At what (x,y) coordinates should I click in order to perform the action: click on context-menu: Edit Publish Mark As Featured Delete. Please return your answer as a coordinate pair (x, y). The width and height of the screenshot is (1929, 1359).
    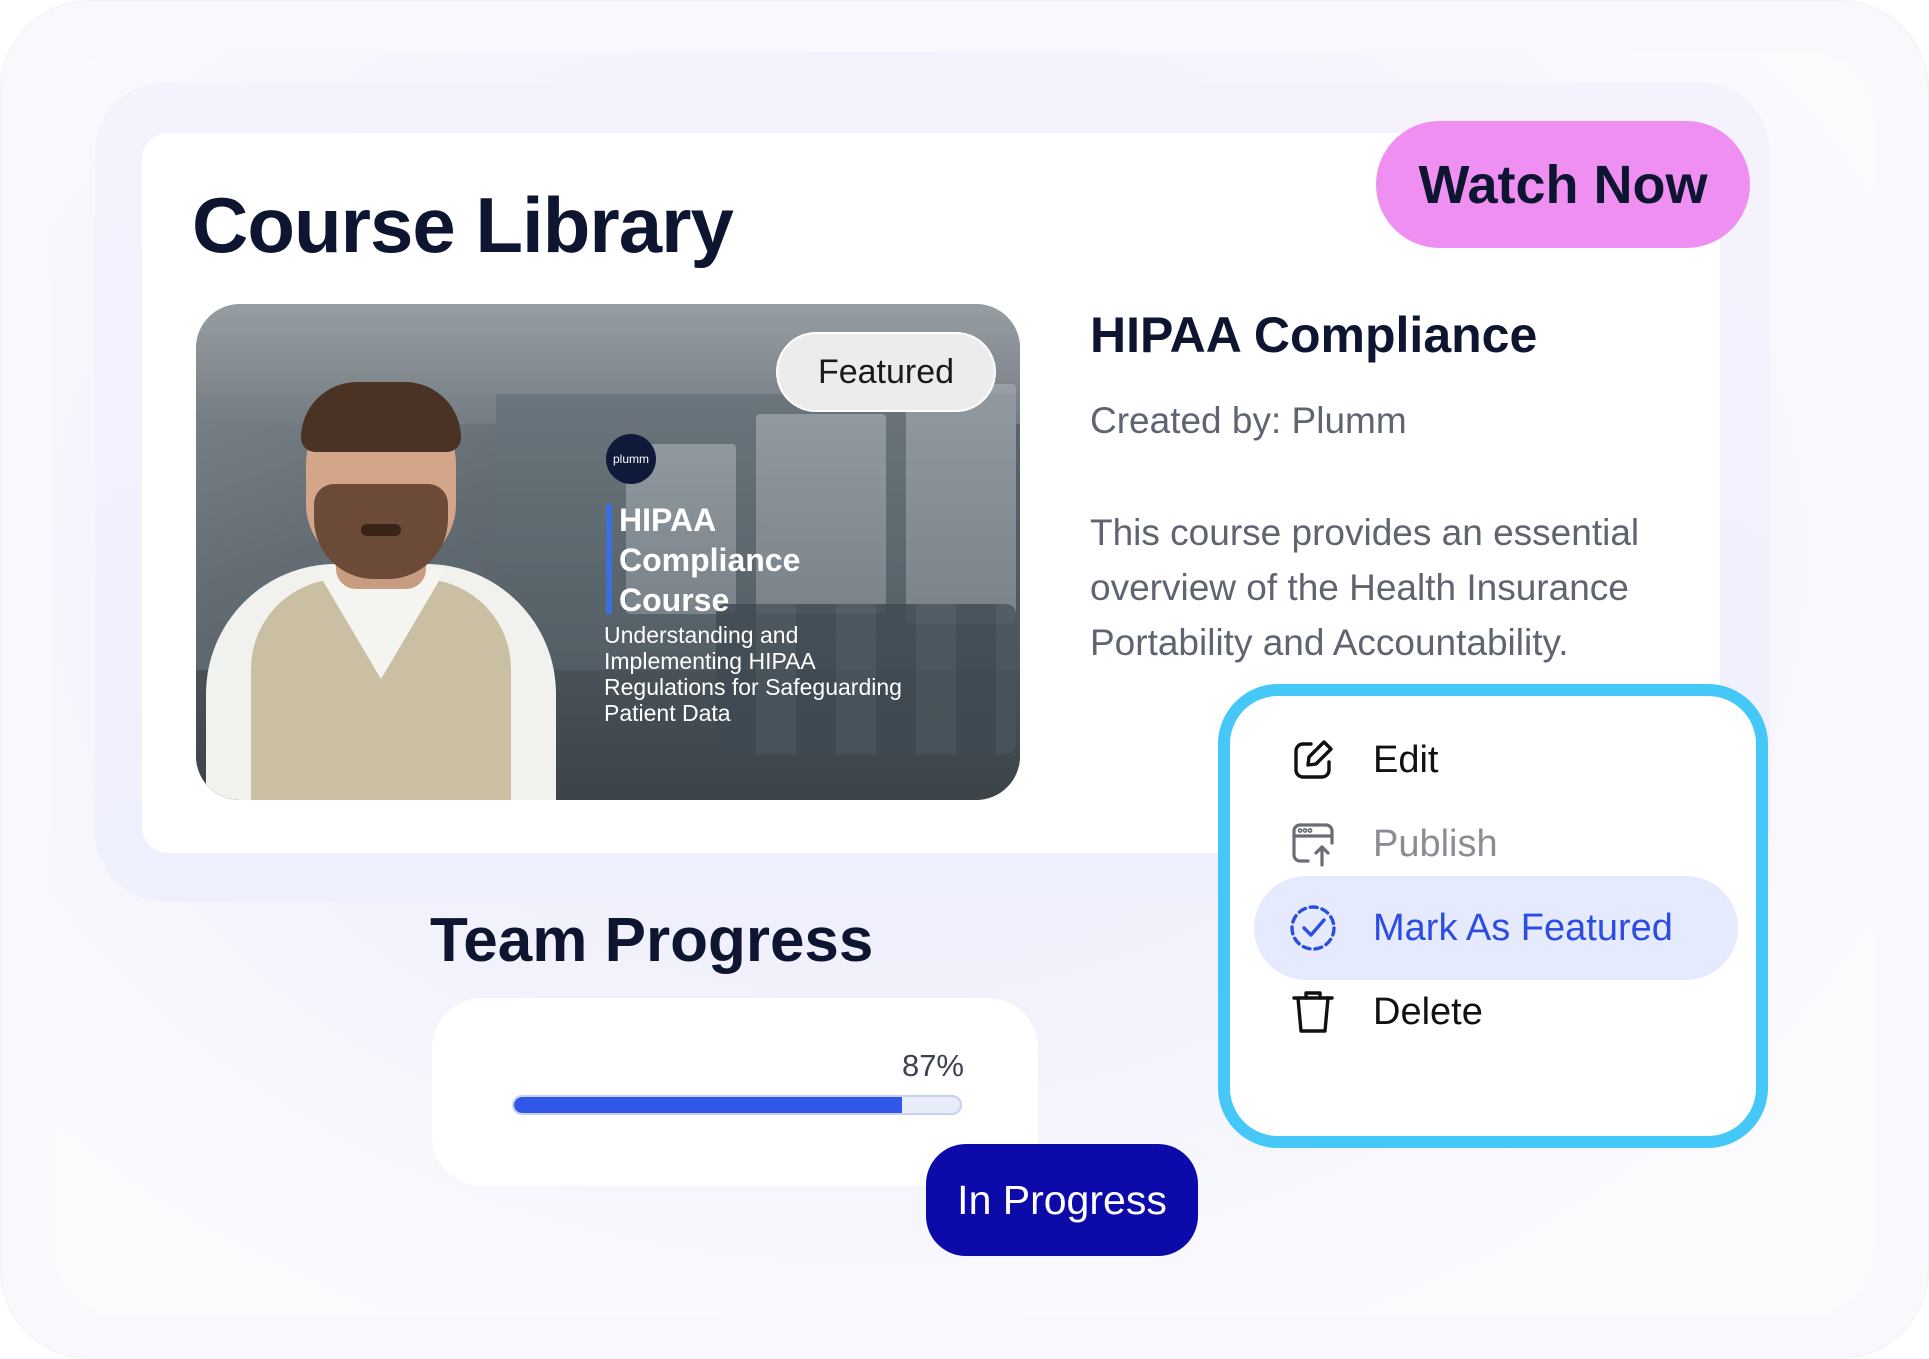
    Looking at the image, I should click on (1493, 916).